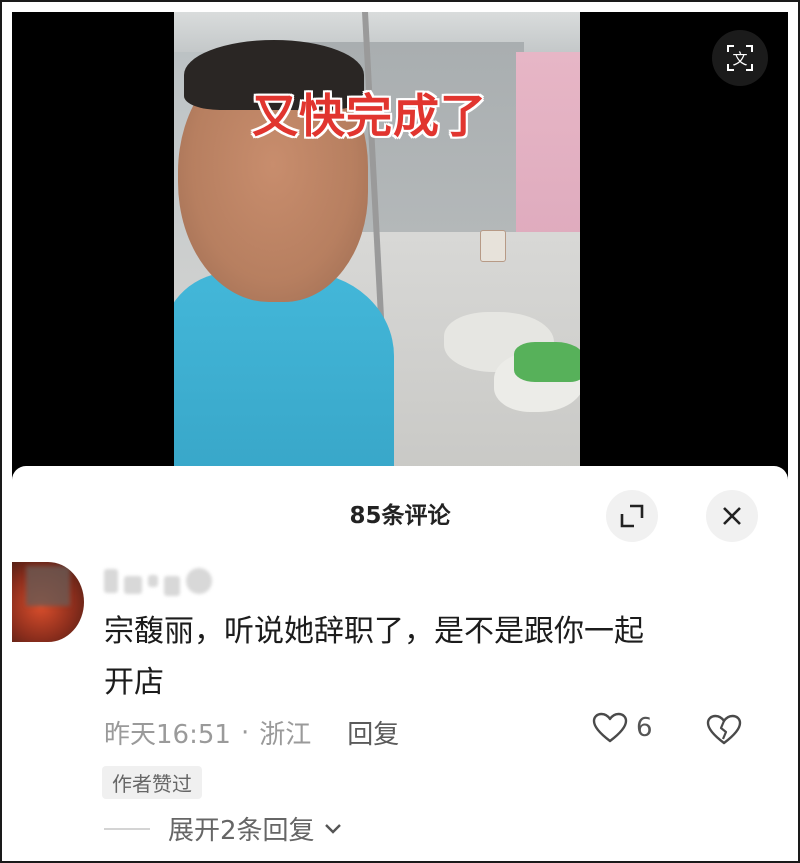  I want to click on comment-meta: 昨天16:51 · 浙江 回复, so click(251, 732).